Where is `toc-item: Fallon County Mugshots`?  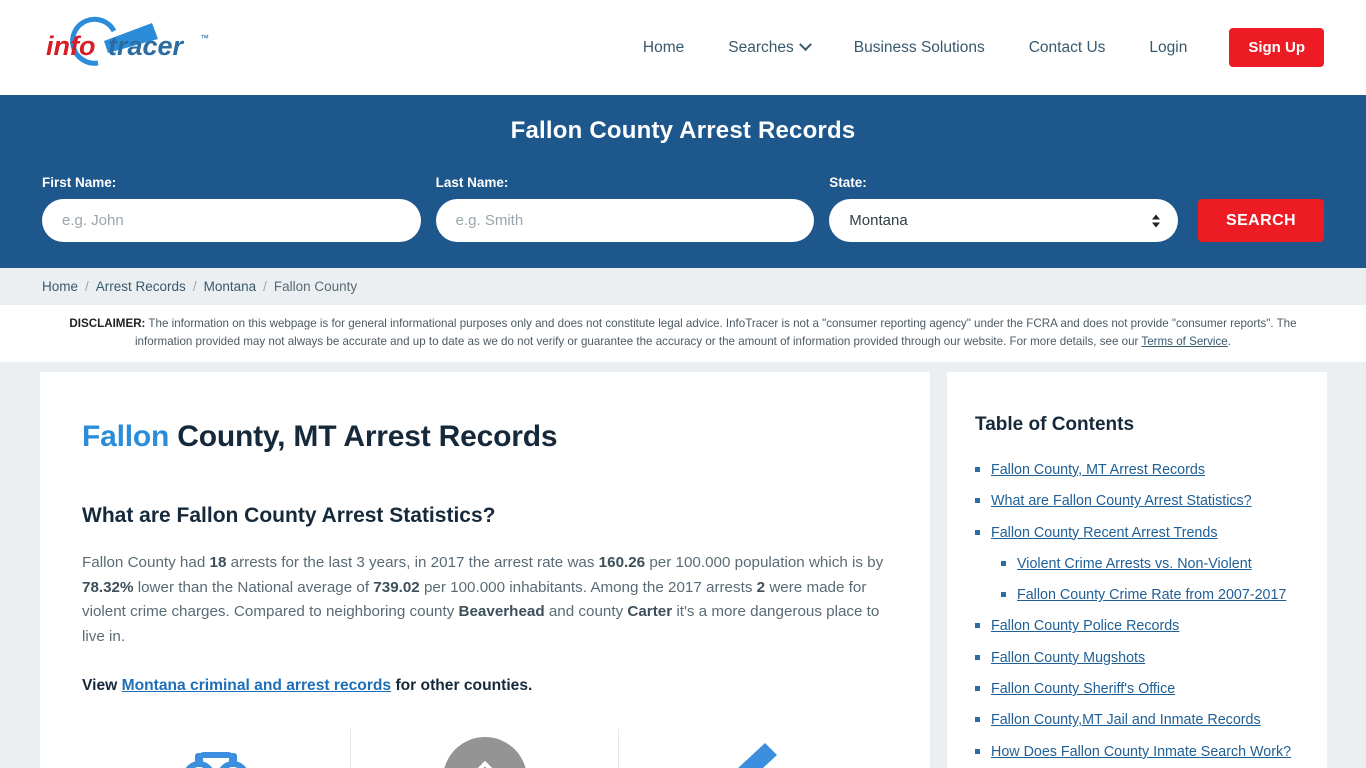
toc-item: Fallon County Mugshots is located at coordinates (1138, 658).